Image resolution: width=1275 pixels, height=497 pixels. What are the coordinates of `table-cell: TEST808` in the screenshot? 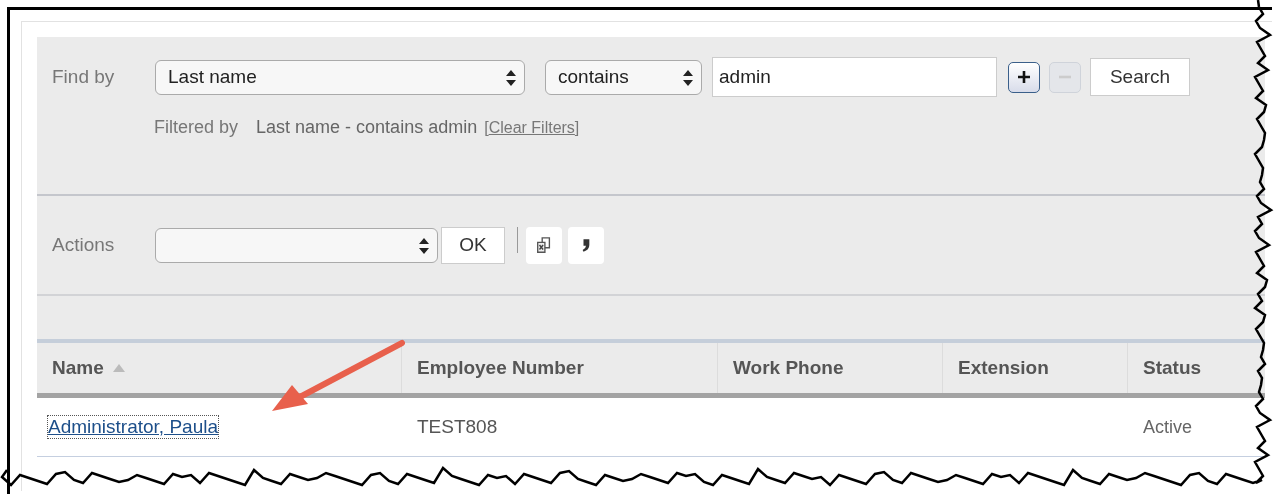 It's located at (457, 427).